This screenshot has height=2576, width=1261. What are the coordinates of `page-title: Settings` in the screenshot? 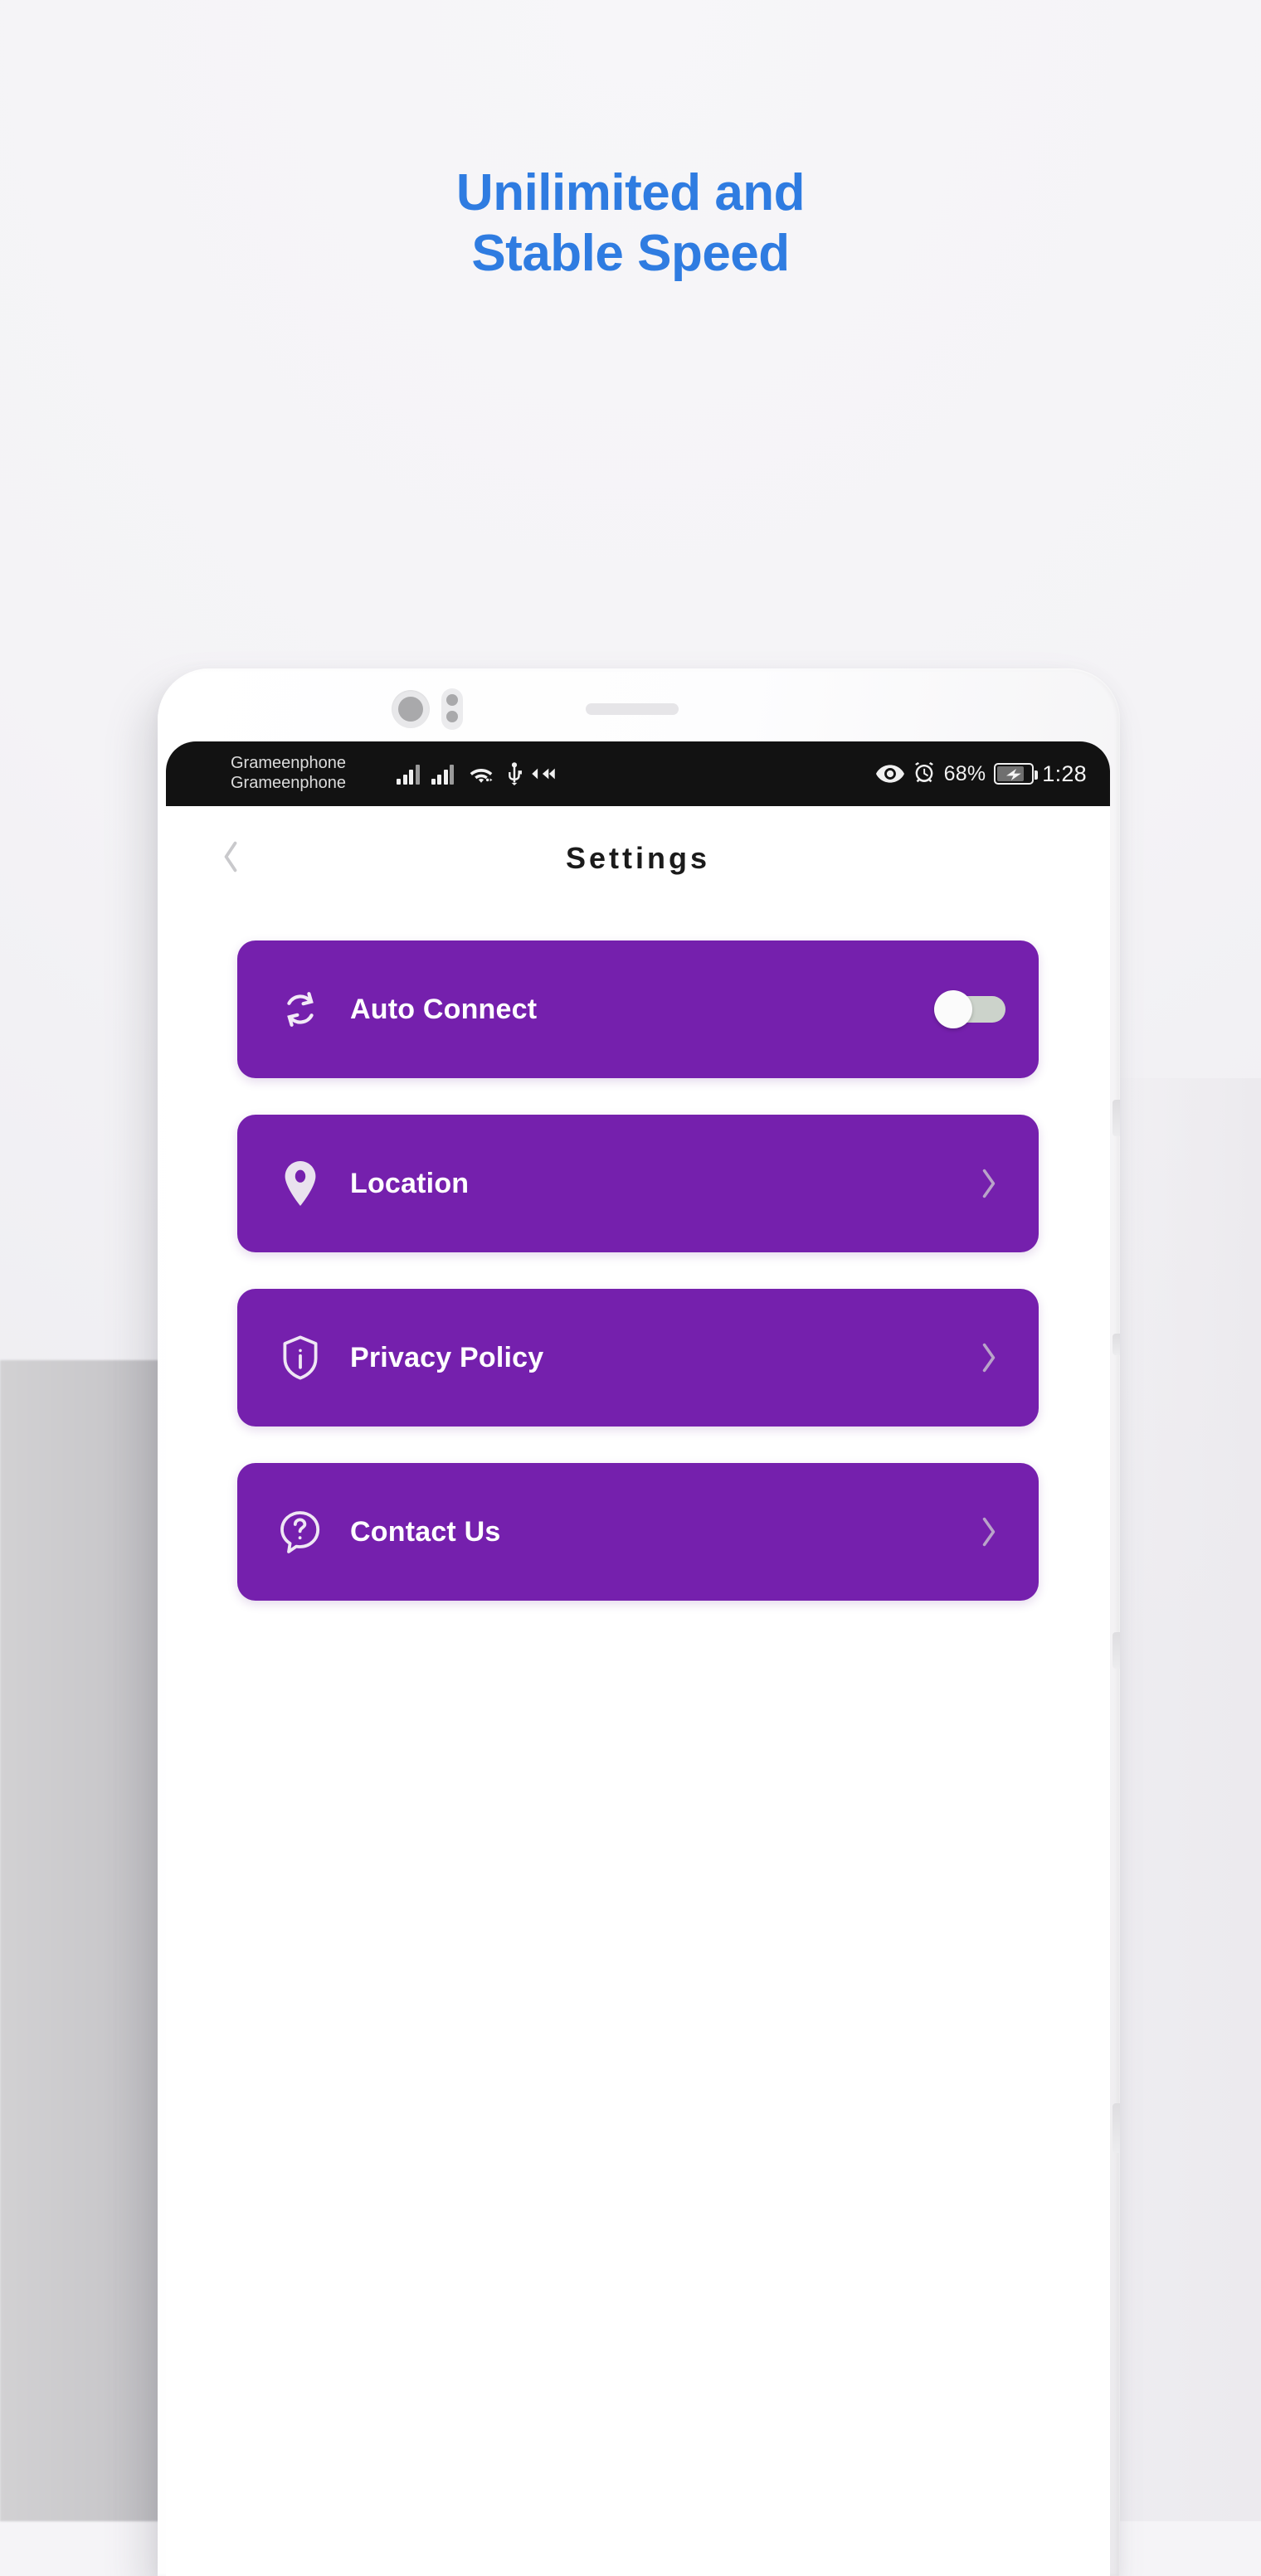 It's located at (637, 858).